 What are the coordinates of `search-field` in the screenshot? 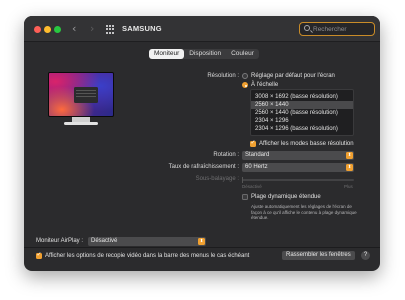 It's located at (337, 29).